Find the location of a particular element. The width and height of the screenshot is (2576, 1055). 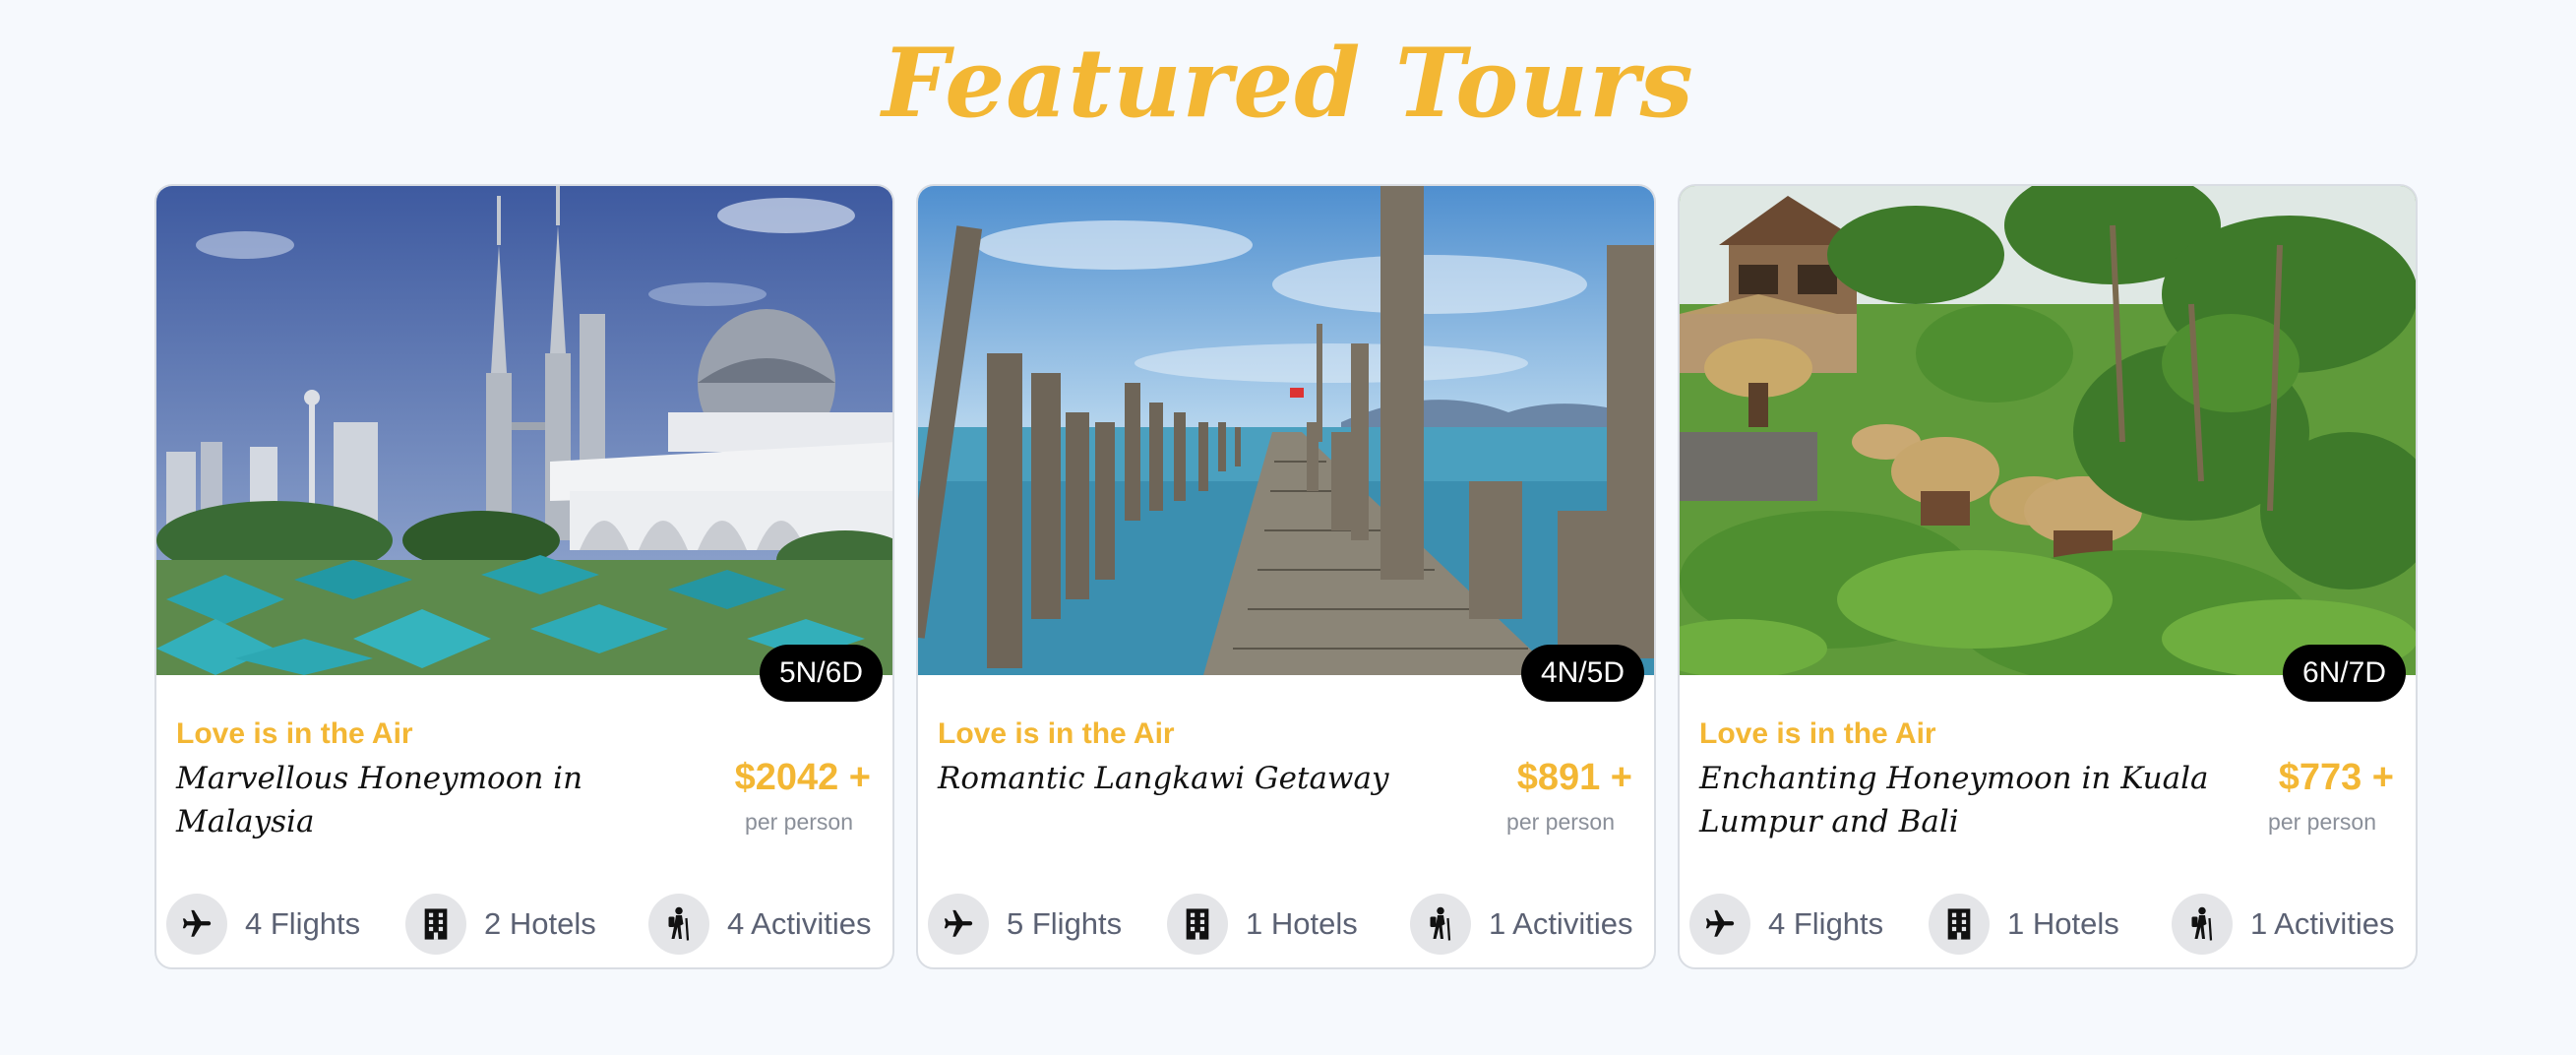

tour-price: $773 + is located at coordinates (2336, 777).